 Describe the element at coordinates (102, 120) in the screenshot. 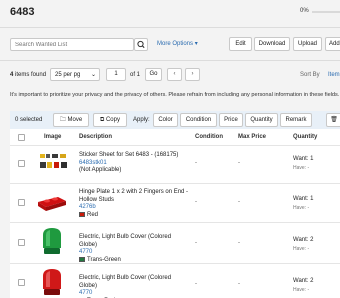

I see `copy-icon: ⧉` at that location.